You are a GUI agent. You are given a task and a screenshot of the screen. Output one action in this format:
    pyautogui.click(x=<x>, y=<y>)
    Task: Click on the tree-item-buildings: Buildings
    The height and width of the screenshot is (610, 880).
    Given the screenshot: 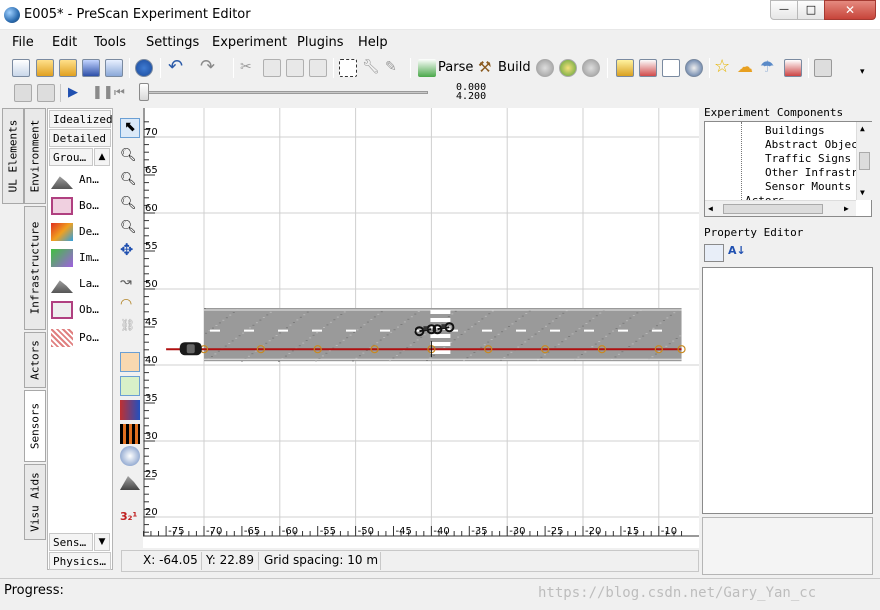 What is the action you would take?
    pyautogui.click(x=795, y=130)
    